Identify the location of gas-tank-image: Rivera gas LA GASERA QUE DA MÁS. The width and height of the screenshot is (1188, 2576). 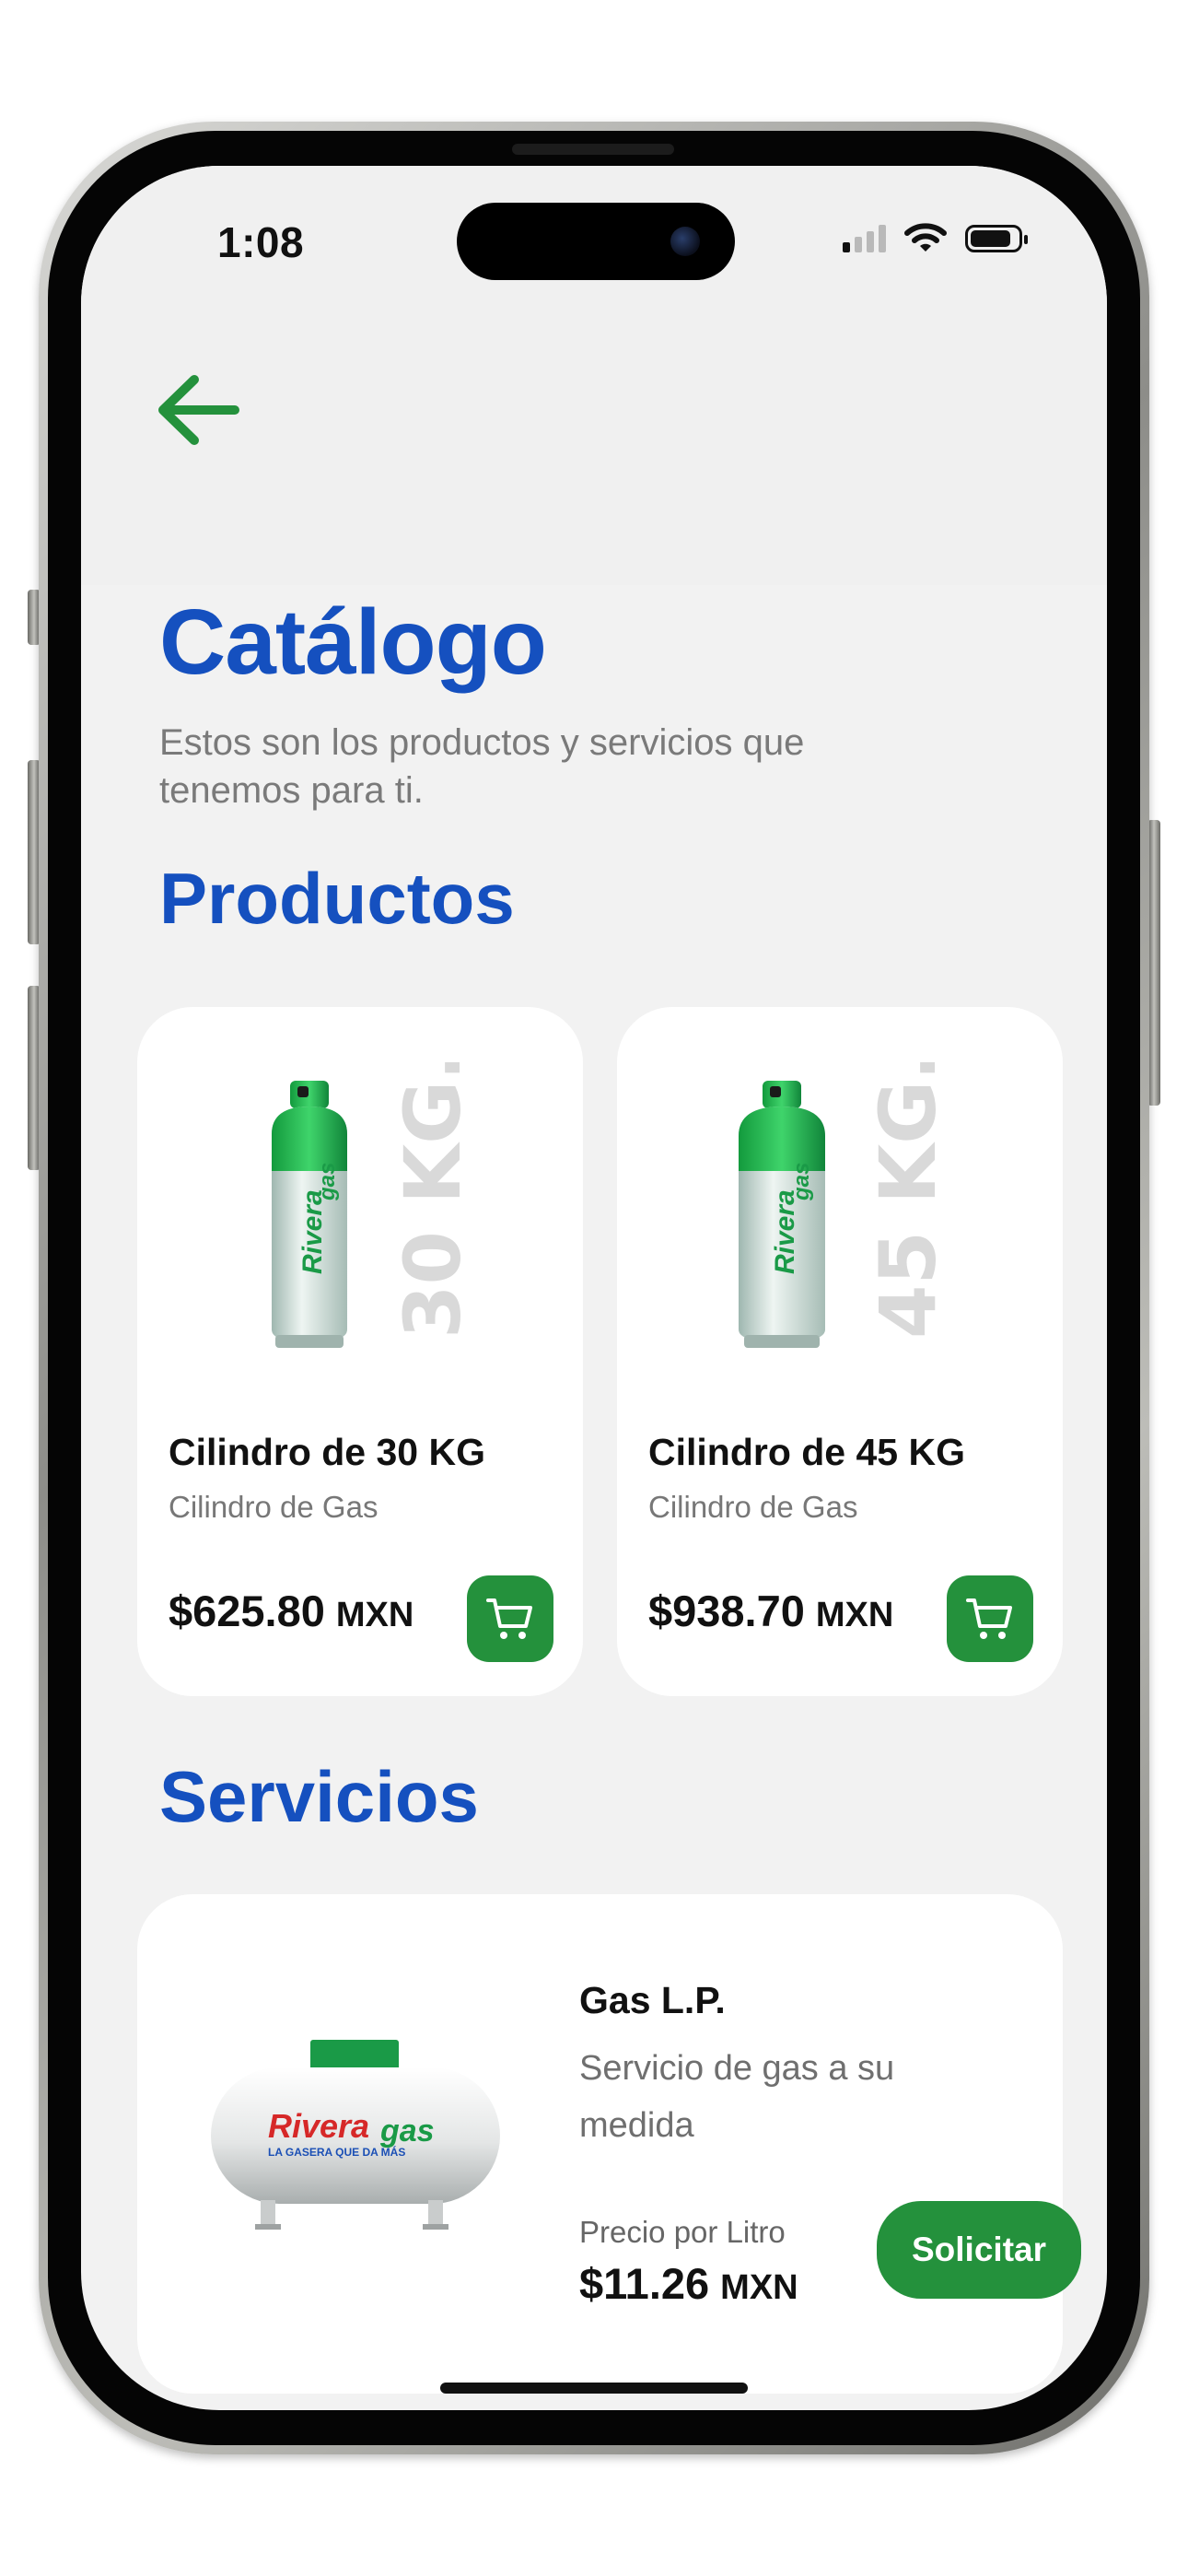
(355, 2135).